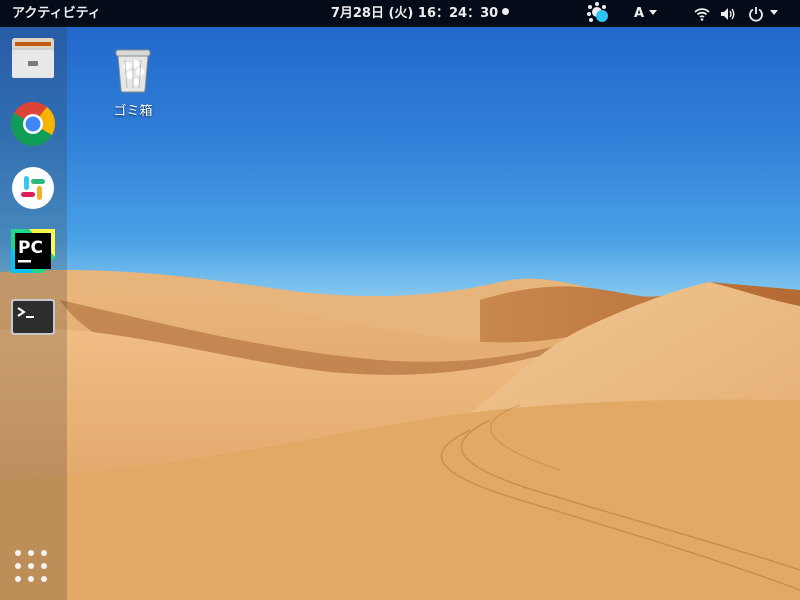 The height and width of the screenshot is (600, 800). I want to click on app-grid-icon, so click(32, 567).